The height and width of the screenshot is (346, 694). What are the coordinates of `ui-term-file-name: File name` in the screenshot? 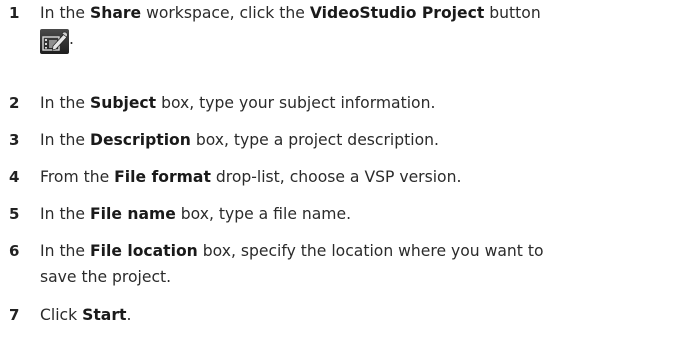 It's located at (133, 214).